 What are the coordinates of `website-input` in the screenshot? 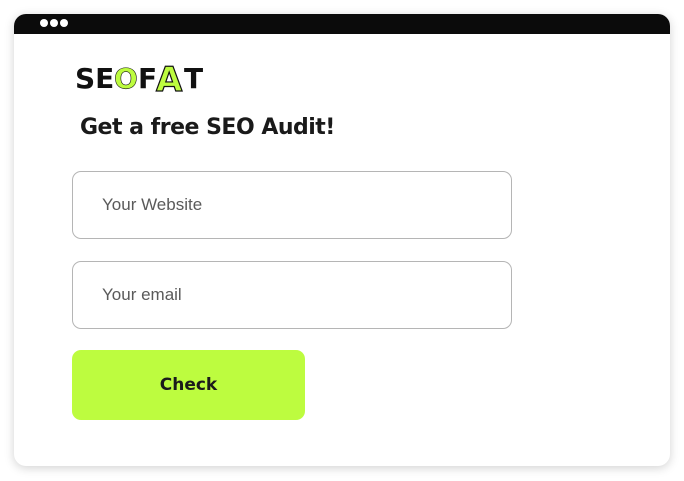 It's located at (292, 205).